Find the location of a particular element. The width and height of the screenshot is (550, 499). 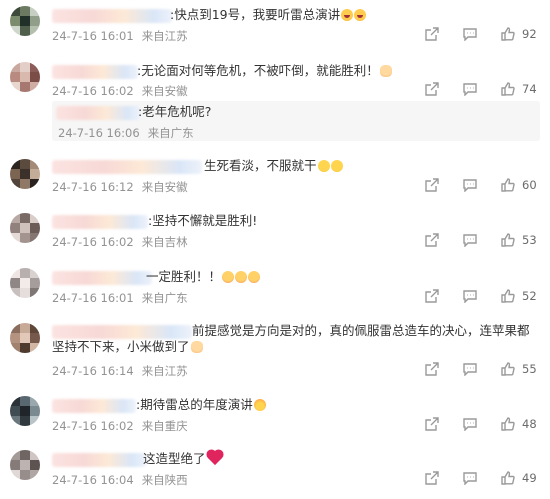

comment-actions: 48 is located at coordinates (471, 424).